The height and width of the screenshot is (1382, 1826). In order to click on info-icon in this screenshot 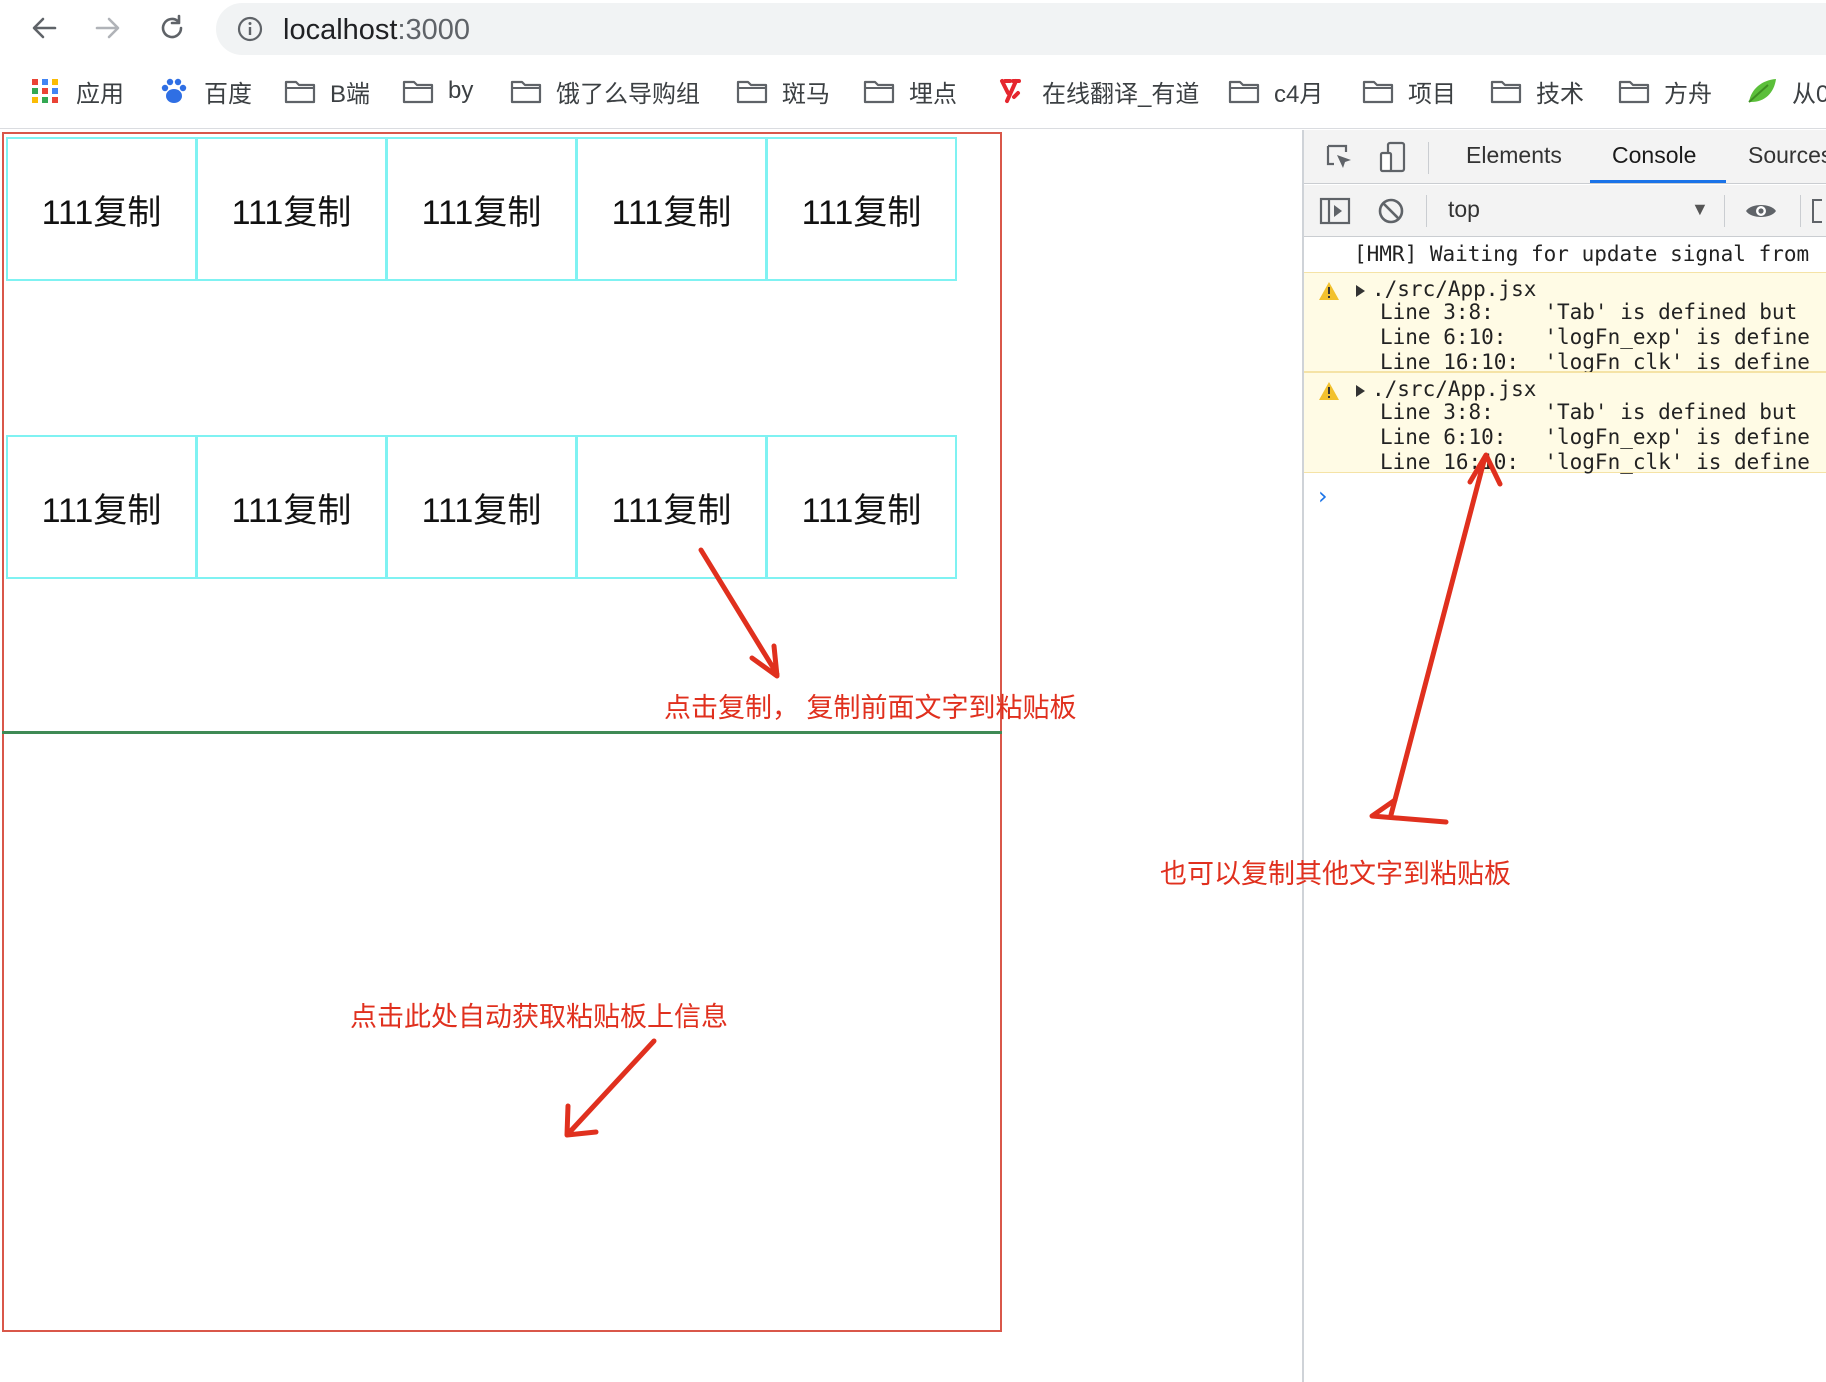, I will do `click(250, 29)`.